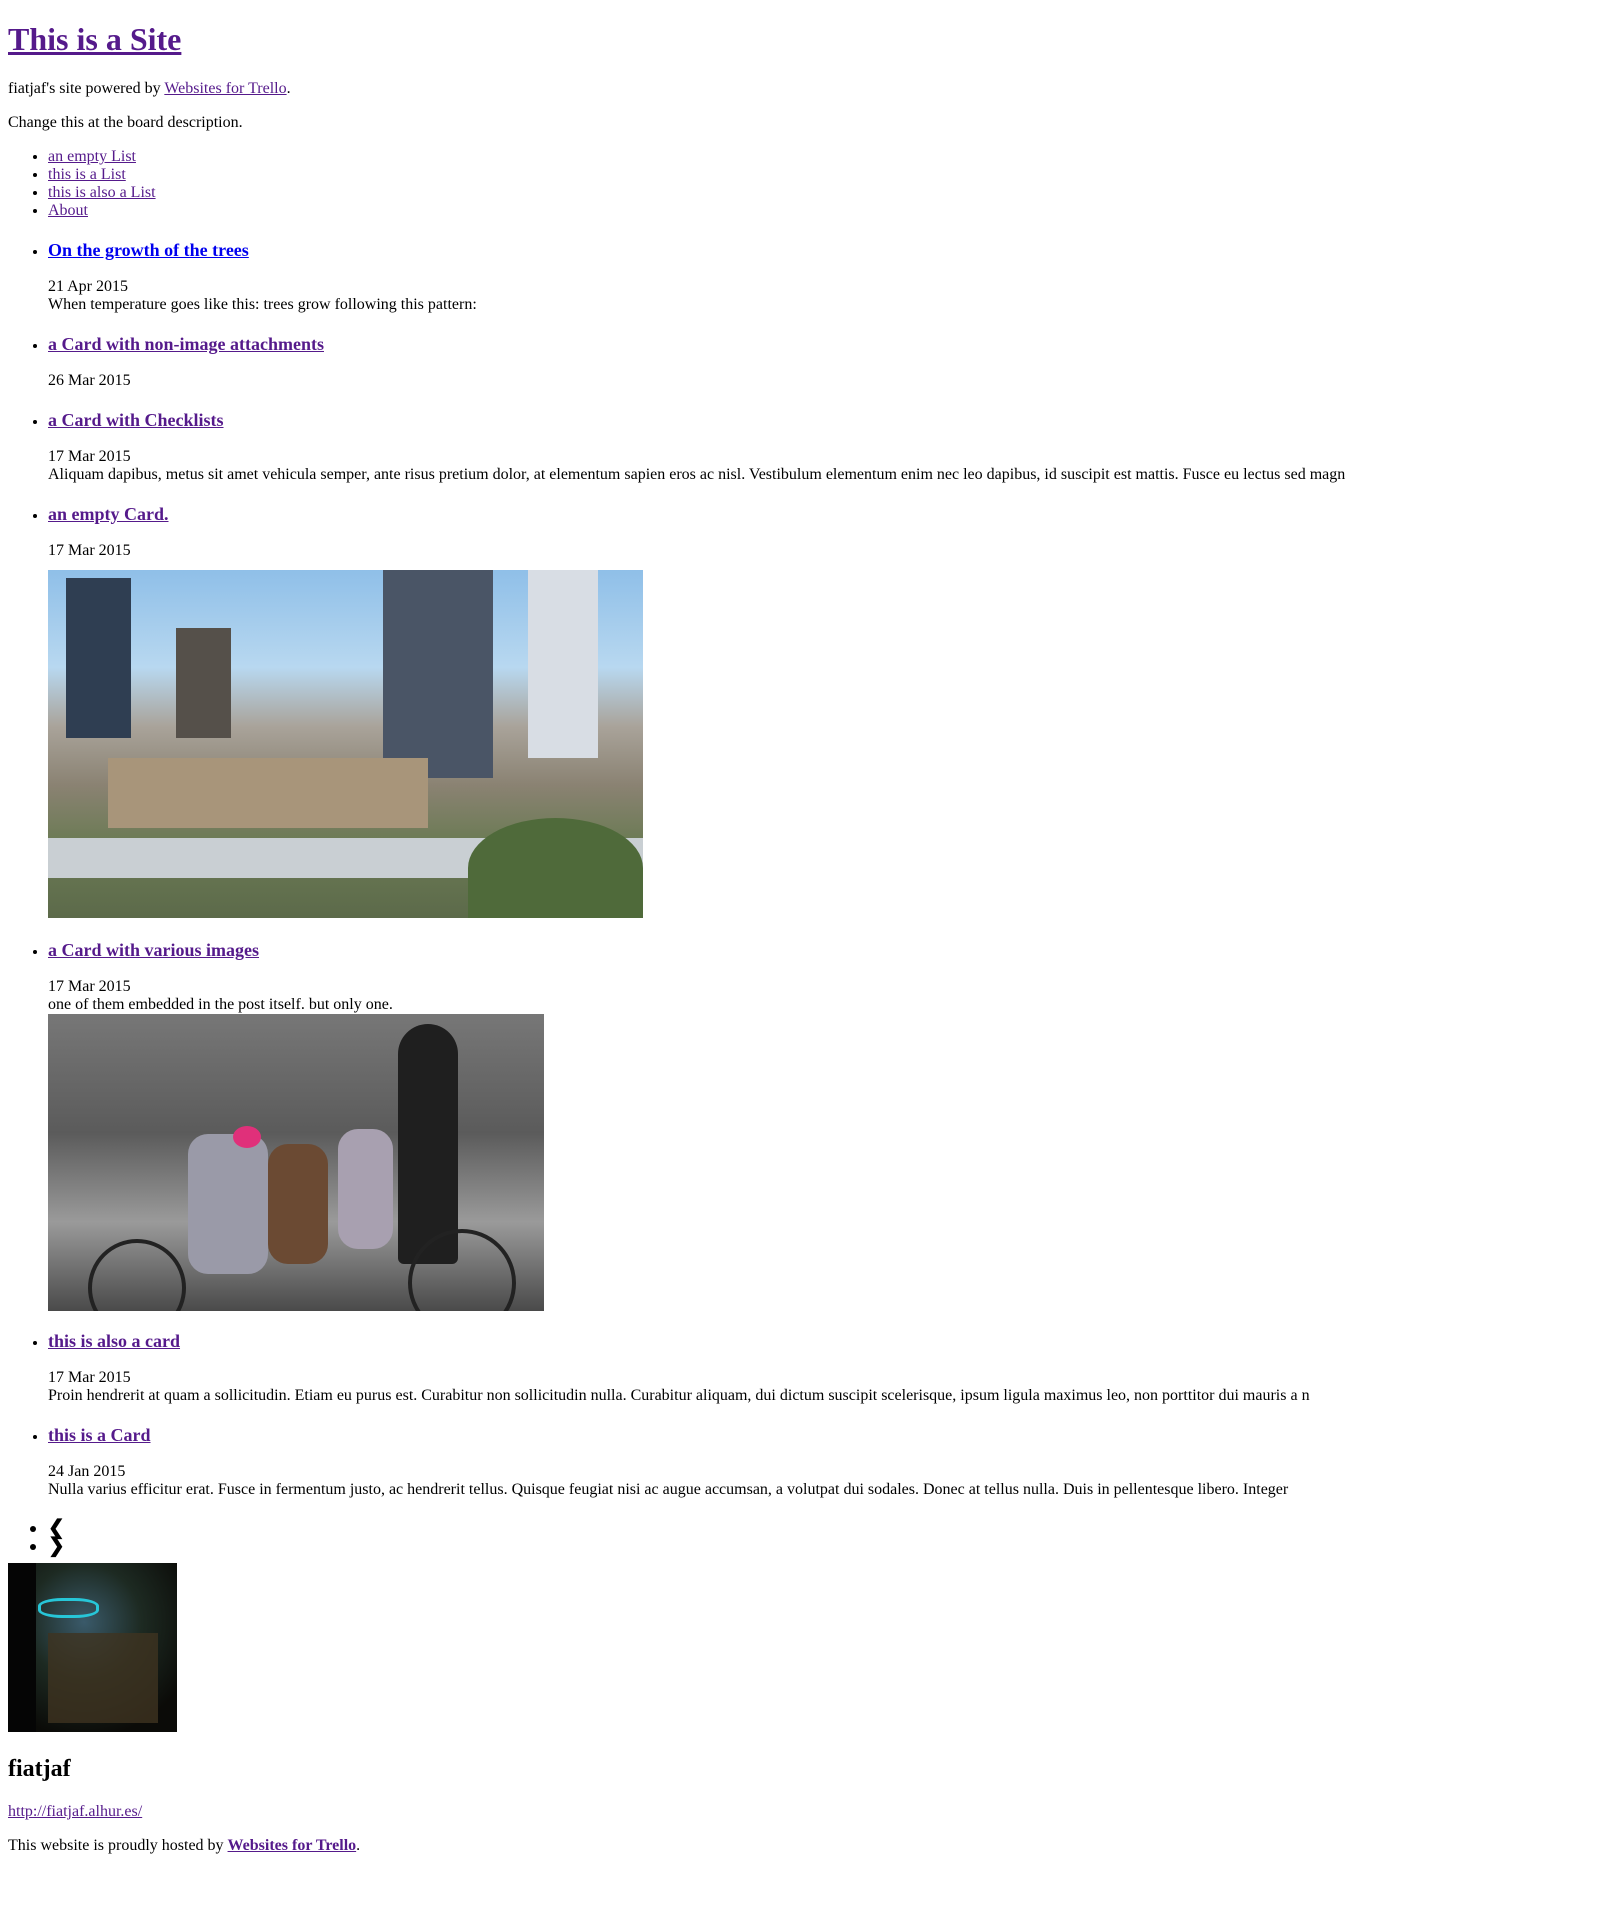 This screenshot has height=1926, width=1600. What do you see at coordinates (820, 1341) in the screenshot?
I see `card-title: this is also a card` at bounding box center [820, 1341].